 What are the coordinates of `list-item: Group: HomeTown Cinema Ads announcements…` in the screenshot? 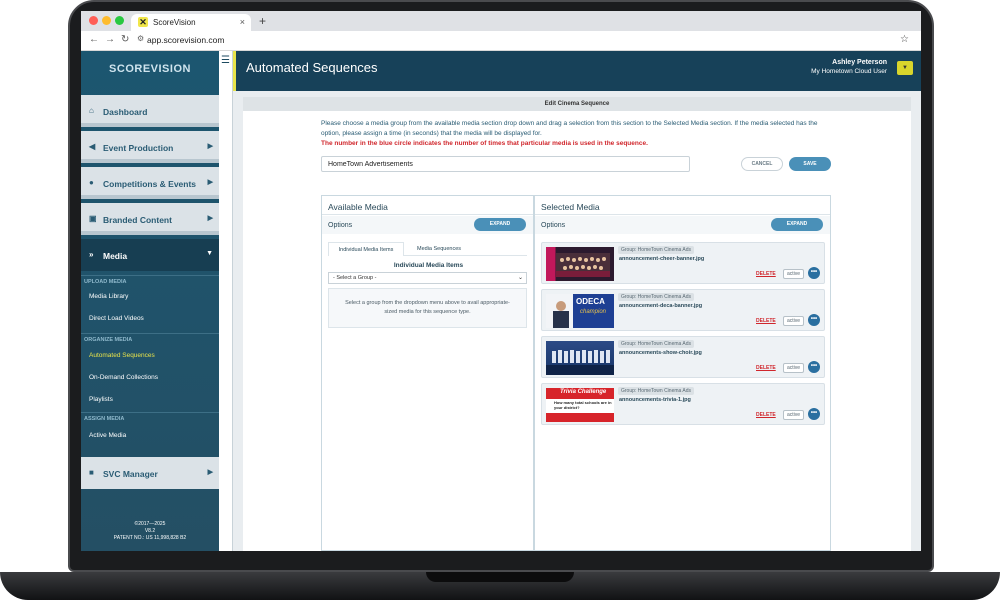 It's located at (683, 357).